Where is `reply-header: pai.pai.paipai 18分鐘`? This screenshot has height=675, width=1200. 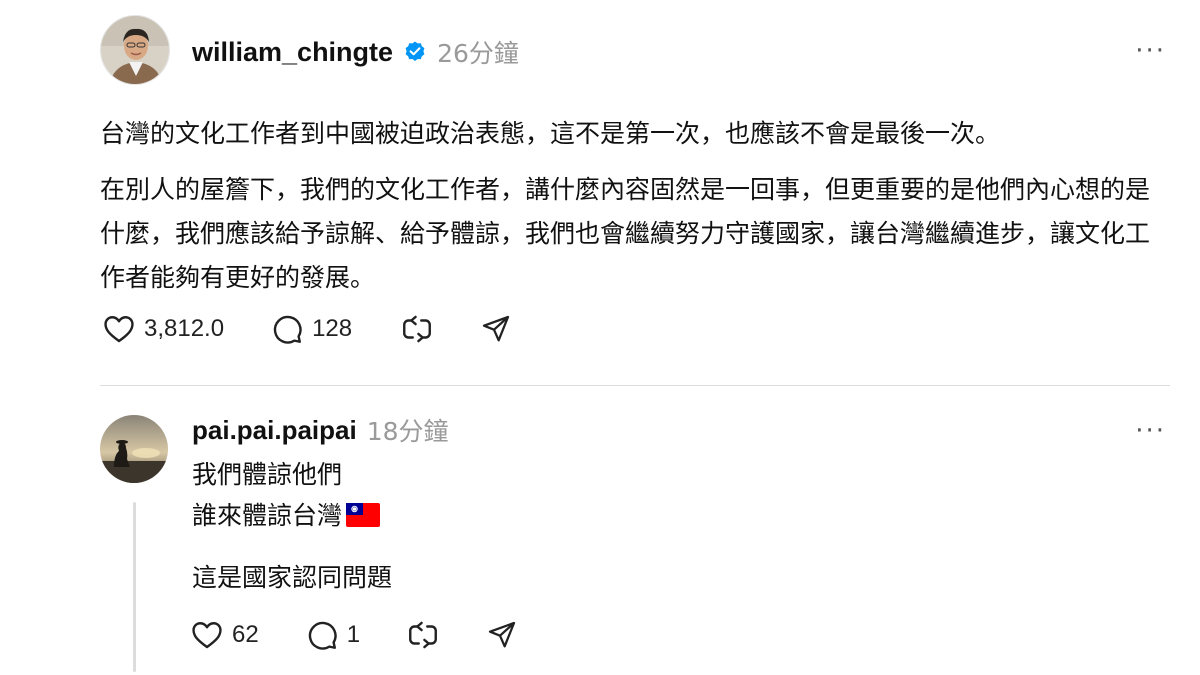
reply-header: pai.pai.paipai 18分鐘 is located at coordinates (320, 430).